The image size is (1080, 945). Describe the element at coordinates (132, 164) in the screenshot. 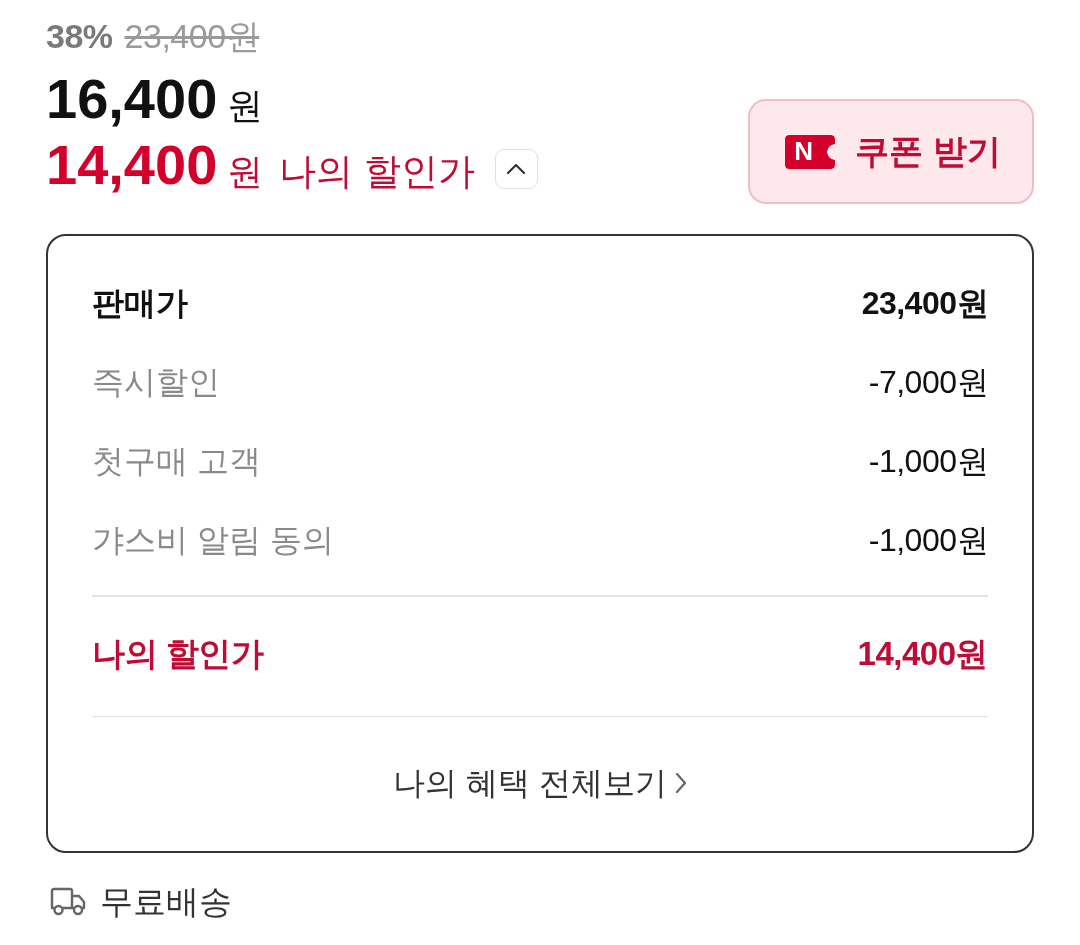

I see `my-discount-price: 14,400` at that location.